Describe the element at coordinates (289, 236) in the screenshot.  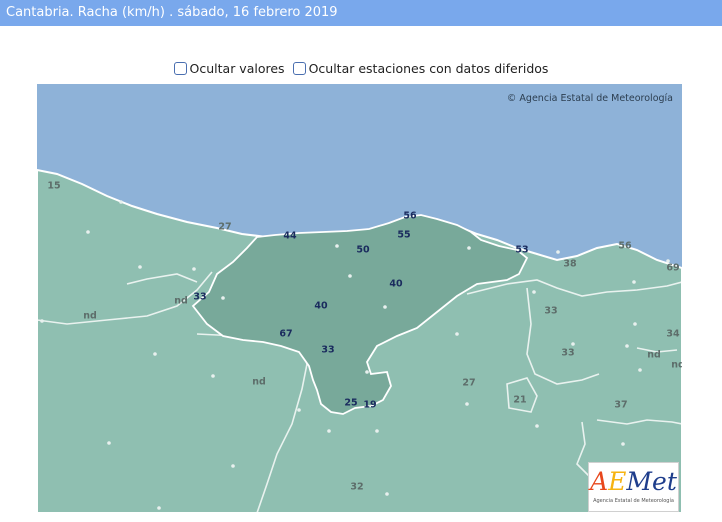
I see `station-value: 44` at that location.